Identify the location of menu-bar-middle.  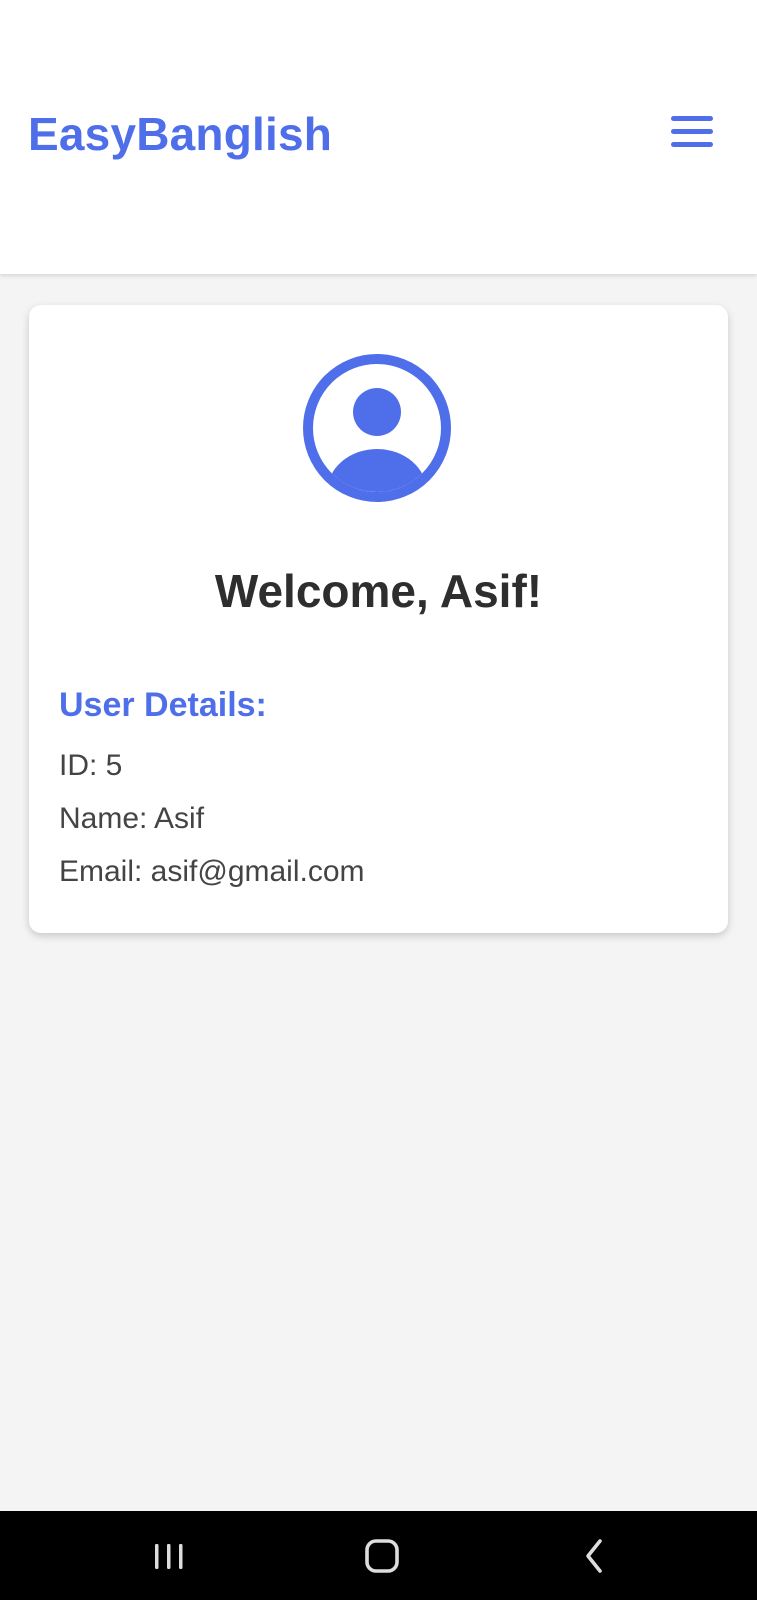
(692, 131).